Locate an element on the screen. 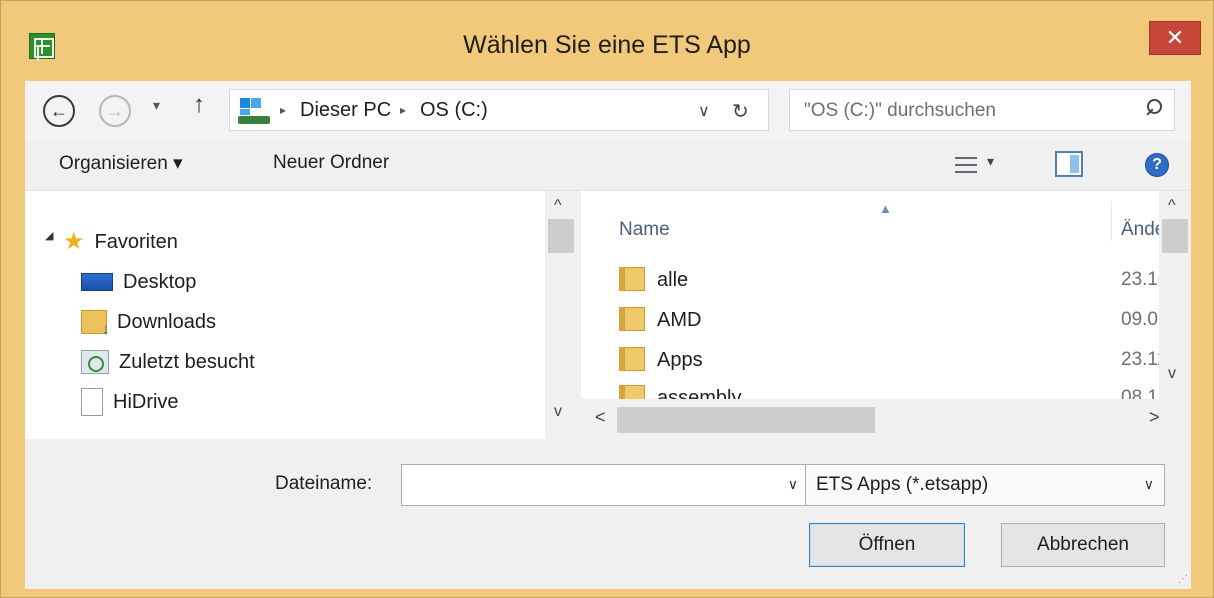 Image resolution: width=1214 pixels, height=598 pixels. desktop-icon is located at coordinates (97, 282).